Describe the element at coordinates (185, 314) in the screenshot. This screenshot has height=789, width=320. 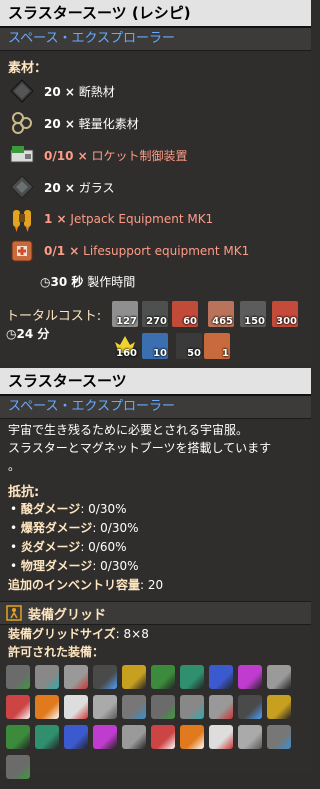
I see `copper-cost-icon: 60` at that location.